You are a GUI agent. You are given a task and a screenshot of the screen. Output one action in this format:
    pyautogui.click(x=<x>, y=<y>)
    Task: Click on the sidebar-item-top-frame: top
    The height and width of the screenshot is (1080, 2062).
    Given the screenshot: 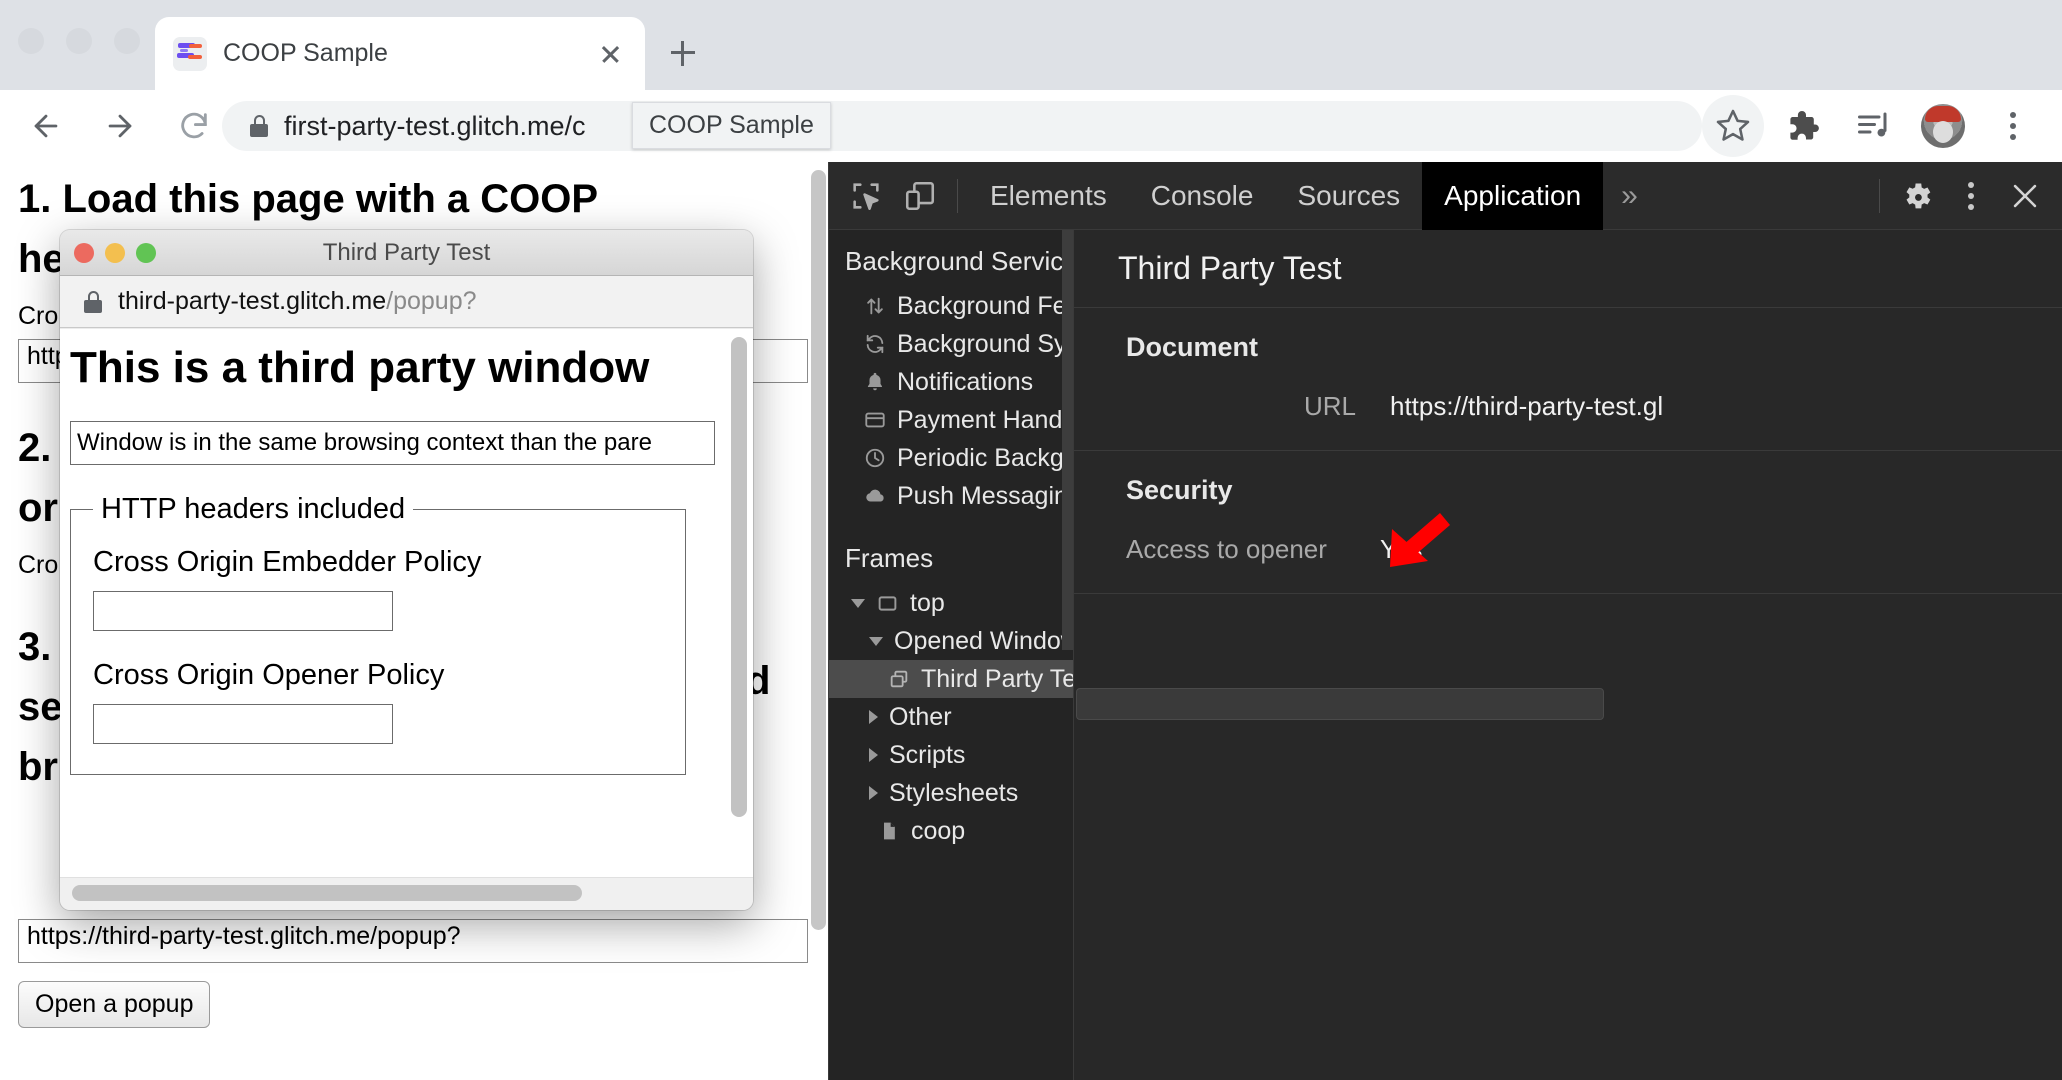 What is the action you would take?
    pyautogui.click(x=951, y=603)
    